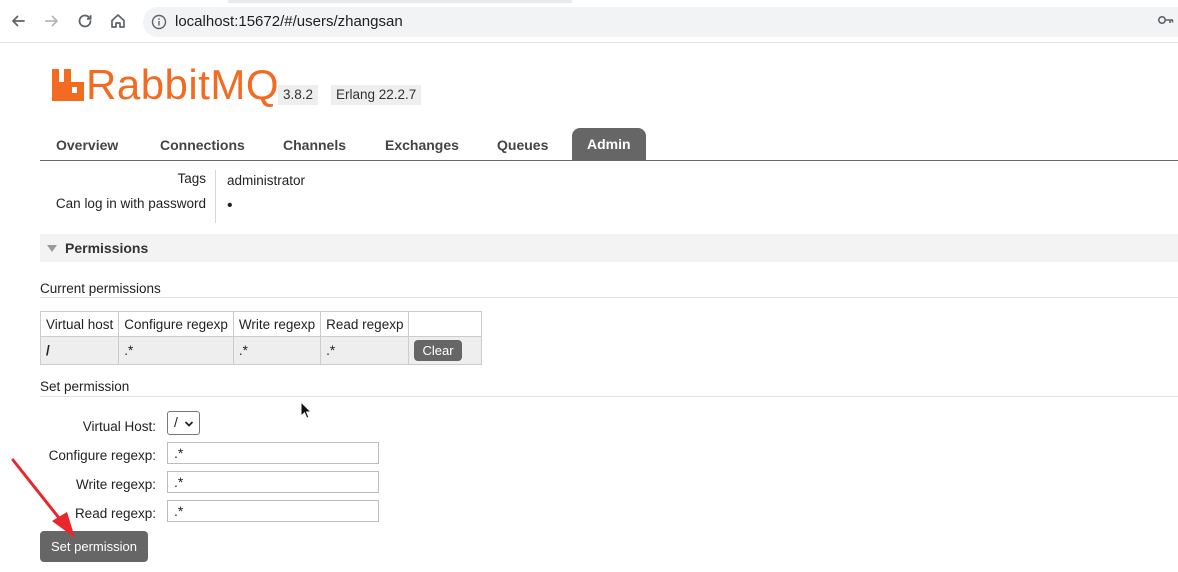  Describe the element at coordinates (273, 453) in the screenshot. I see `configure-regexp-input: .*` at that location.